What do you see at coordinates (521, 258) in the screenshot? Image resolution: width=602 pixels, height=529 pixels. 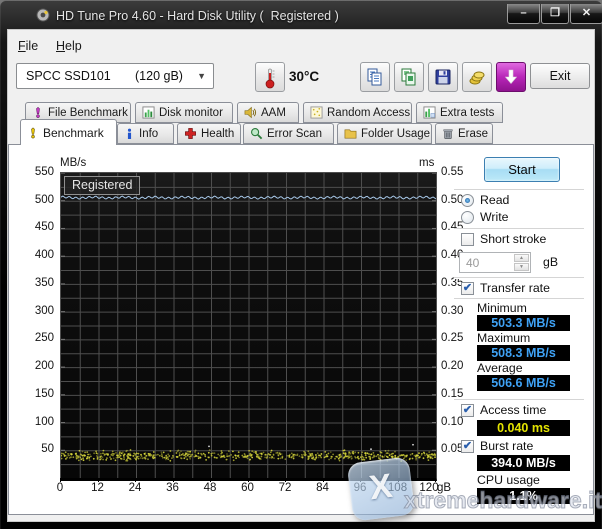 I see `stepper-up-icon: ▲` at bounding box center [521, 258].